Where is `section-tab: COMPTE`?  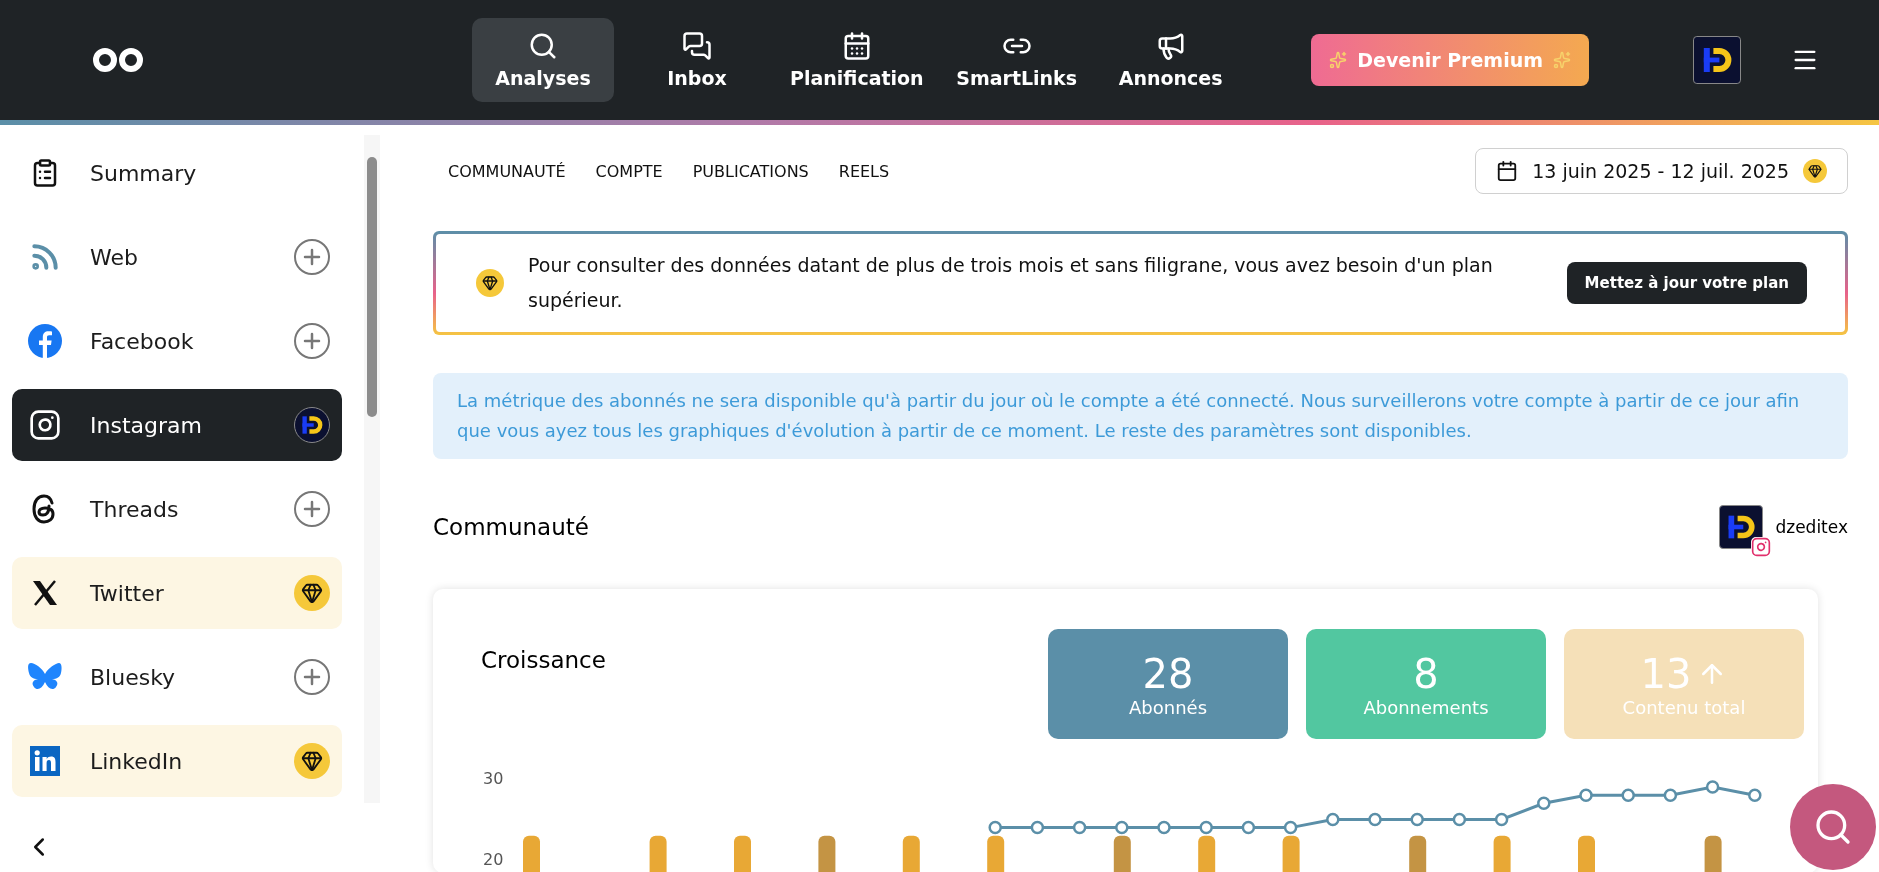
section-tab: COMPTE is located at coordinates (629, 171).